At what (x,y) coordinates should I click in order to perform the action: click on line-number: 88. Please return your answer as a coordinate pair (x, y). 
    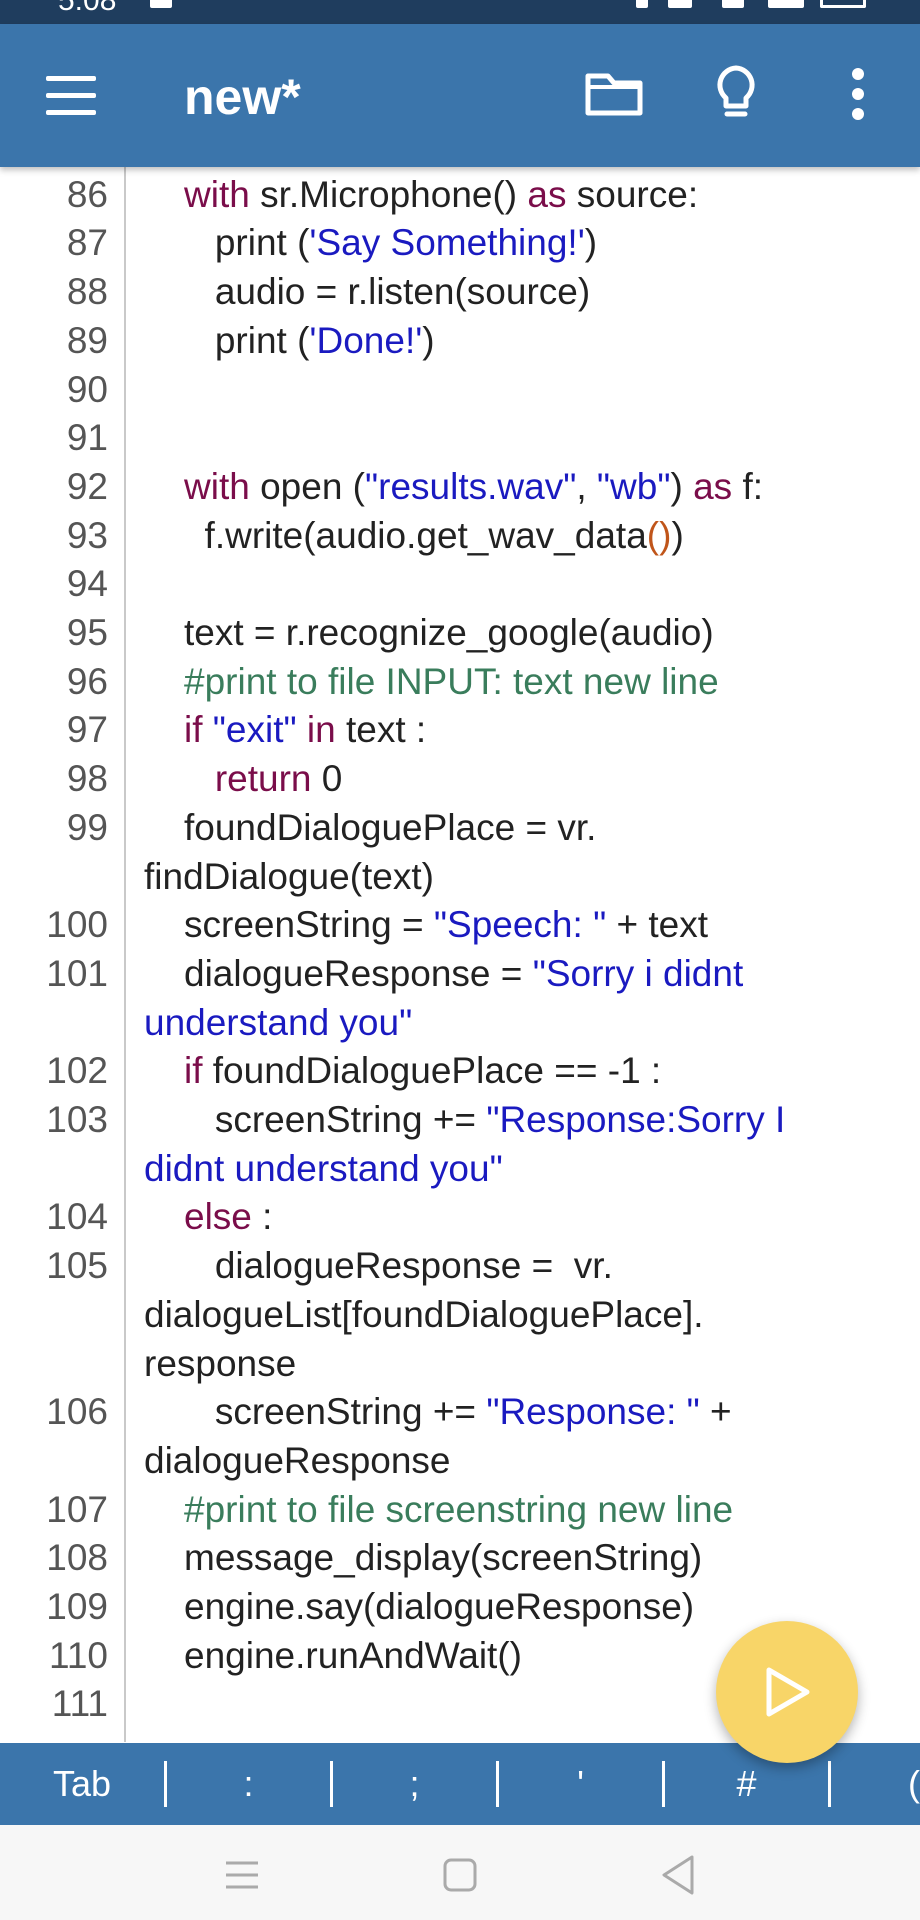
    Looking at the image, I should click on (87, 292).